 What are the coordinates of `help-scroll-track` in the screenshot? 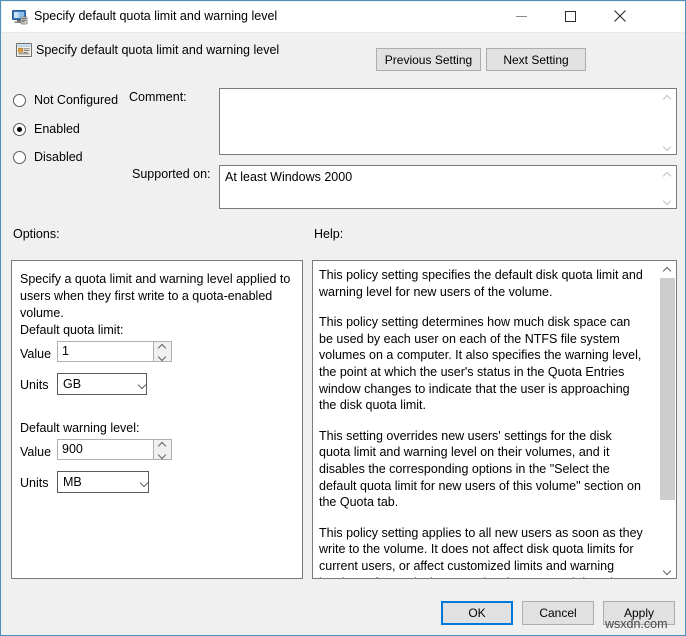 It's located at (667, 419).